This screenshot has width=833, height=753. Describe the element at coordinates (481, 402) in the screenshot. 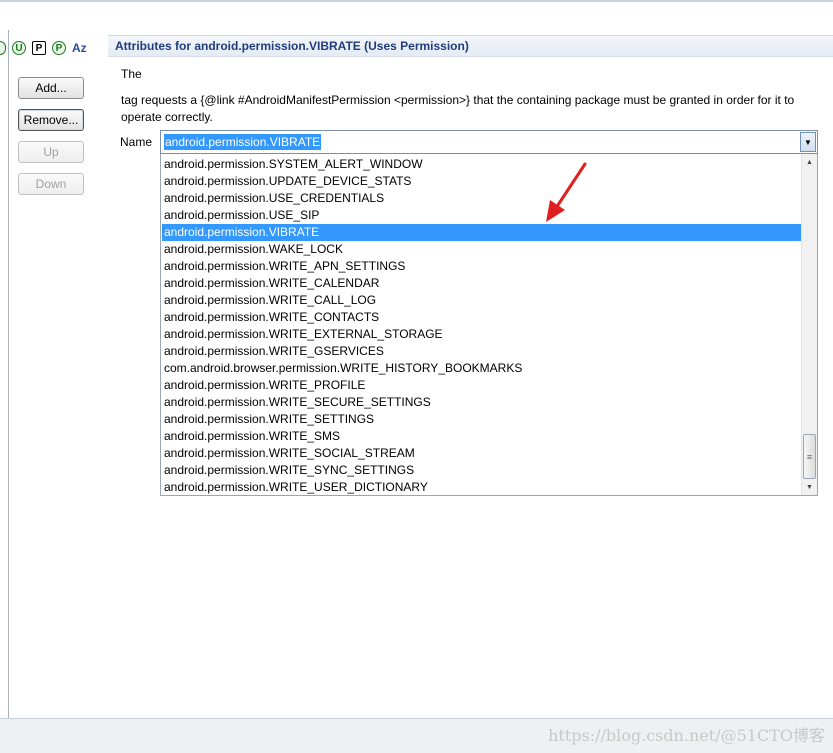

I see `list-item: android.permission.WRITE_SECURE_SETTINGS` at that location.